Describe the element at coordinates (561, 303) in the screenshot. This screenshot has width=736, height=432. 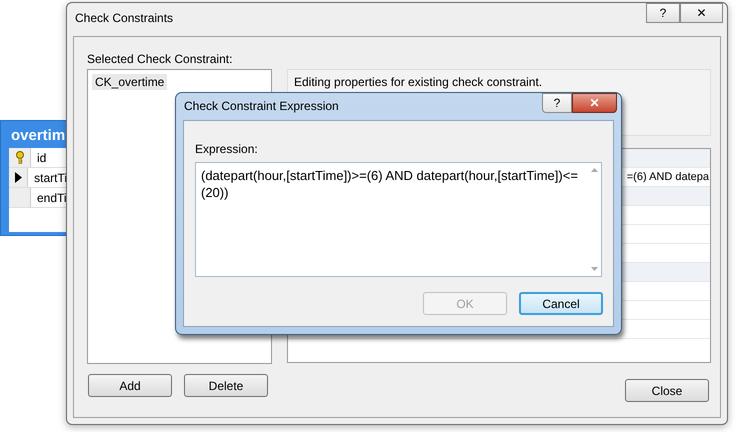
I see `cancel-button: Cancel` at that location.